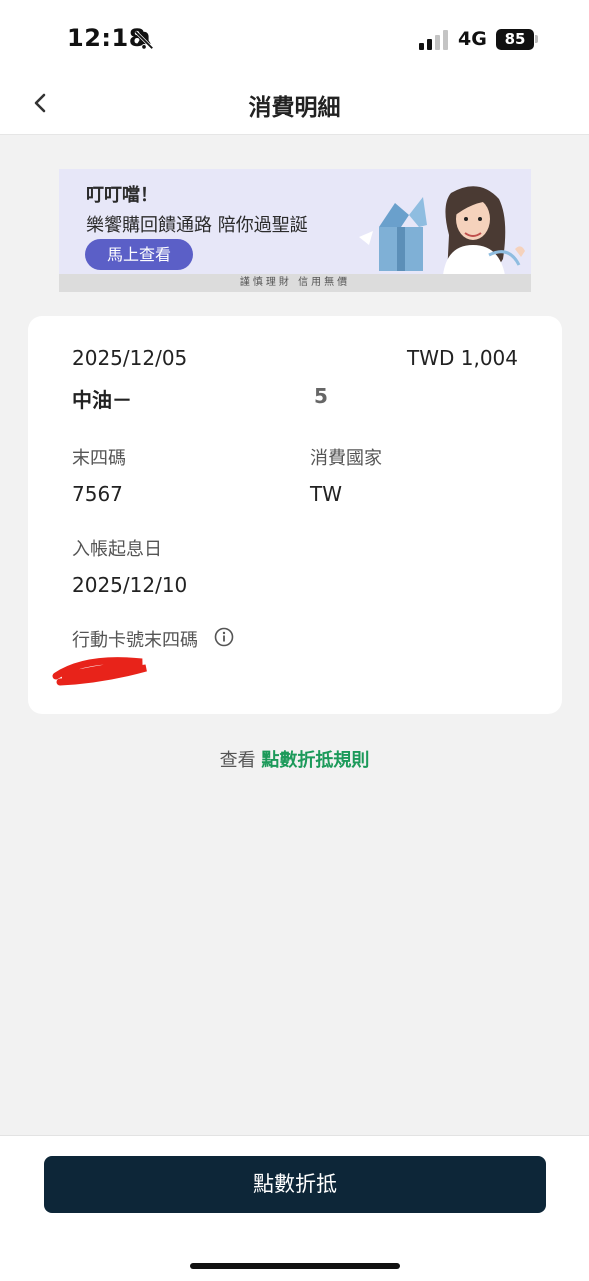 The height and width of the screenshot is (1281, 589). I want to click on transaction-date: 2025/12/05, so click(130, 358).